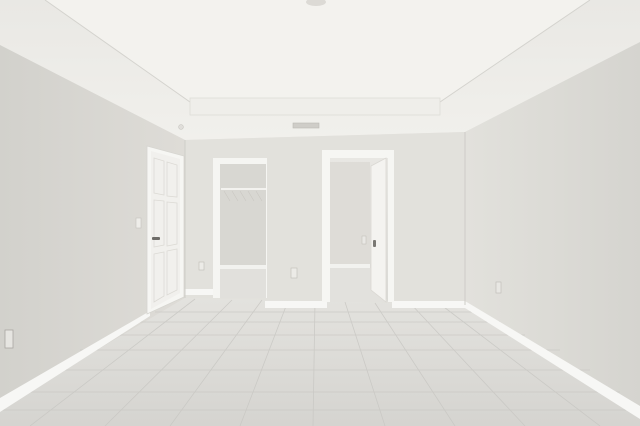  I want to click on baseboard-back-right, so click(428, 304).